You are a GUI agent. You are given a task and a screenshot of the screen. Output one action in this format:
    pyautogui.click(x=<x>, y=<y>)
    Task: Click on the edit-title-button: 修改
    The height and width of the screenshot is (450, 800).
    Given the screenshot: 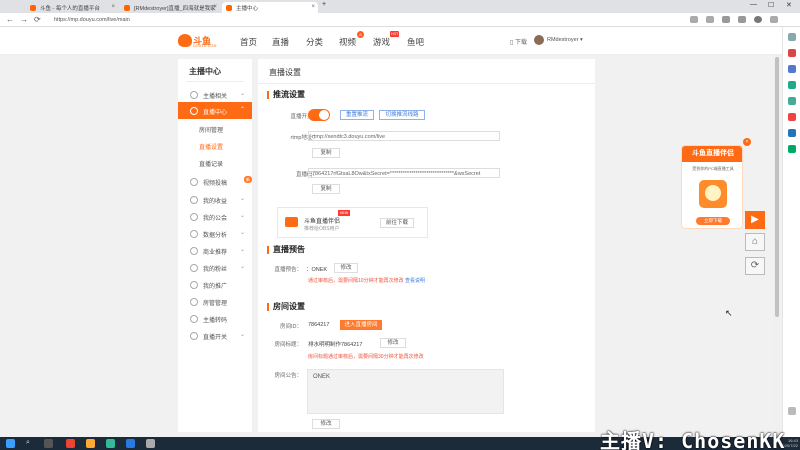 What is the action you would take?
    pyautogui.click(x=393, y=343)
    